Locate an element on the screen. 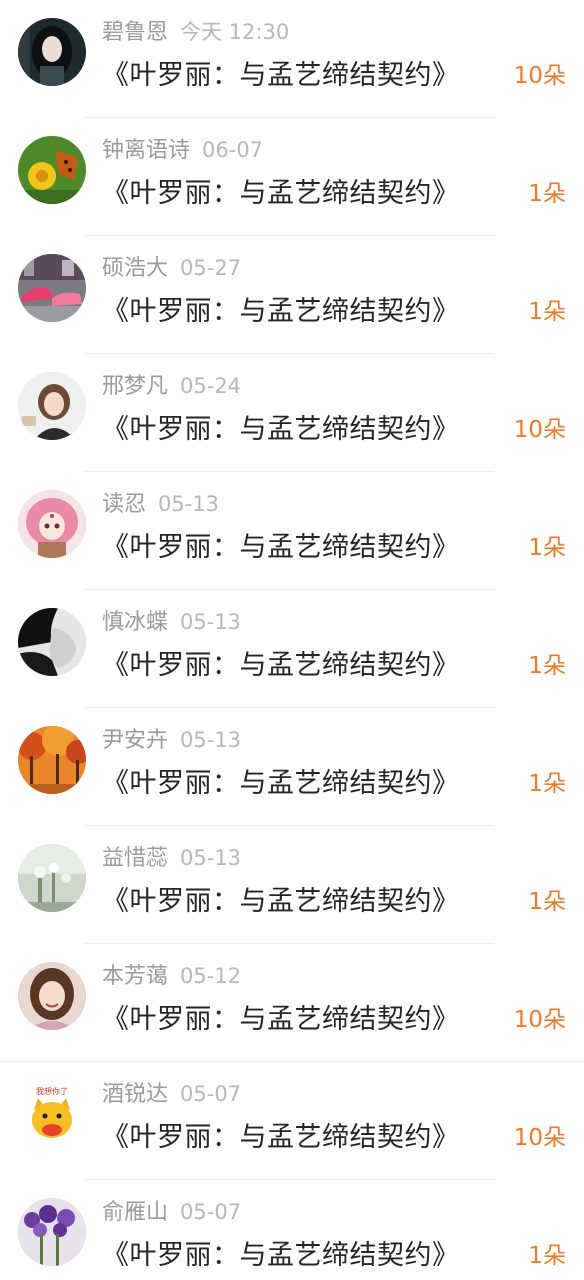 The width and height of the screenshot is (584, 1280). timestamp: 05-12 is located at coordinates (211, 976).